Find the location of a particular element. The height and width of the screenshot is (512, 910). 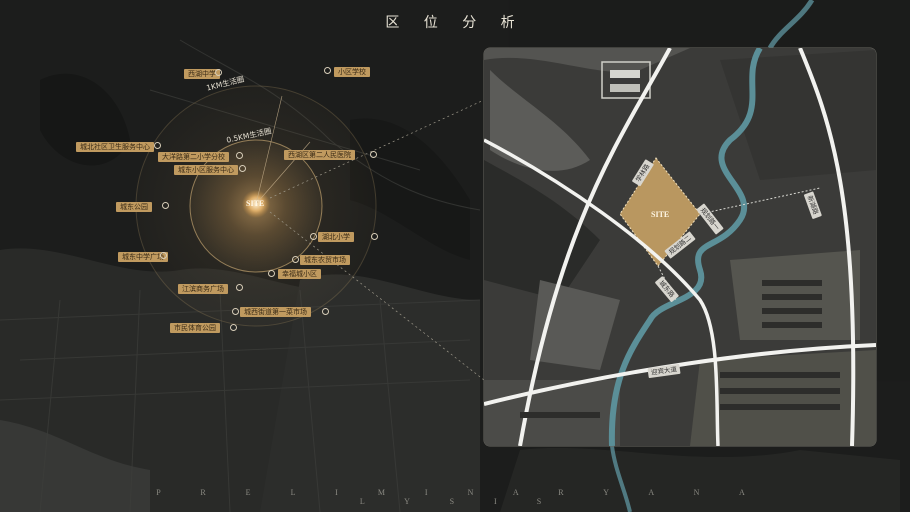

poi-label: 城东农贸市场 is located at coordinates (325, 260).